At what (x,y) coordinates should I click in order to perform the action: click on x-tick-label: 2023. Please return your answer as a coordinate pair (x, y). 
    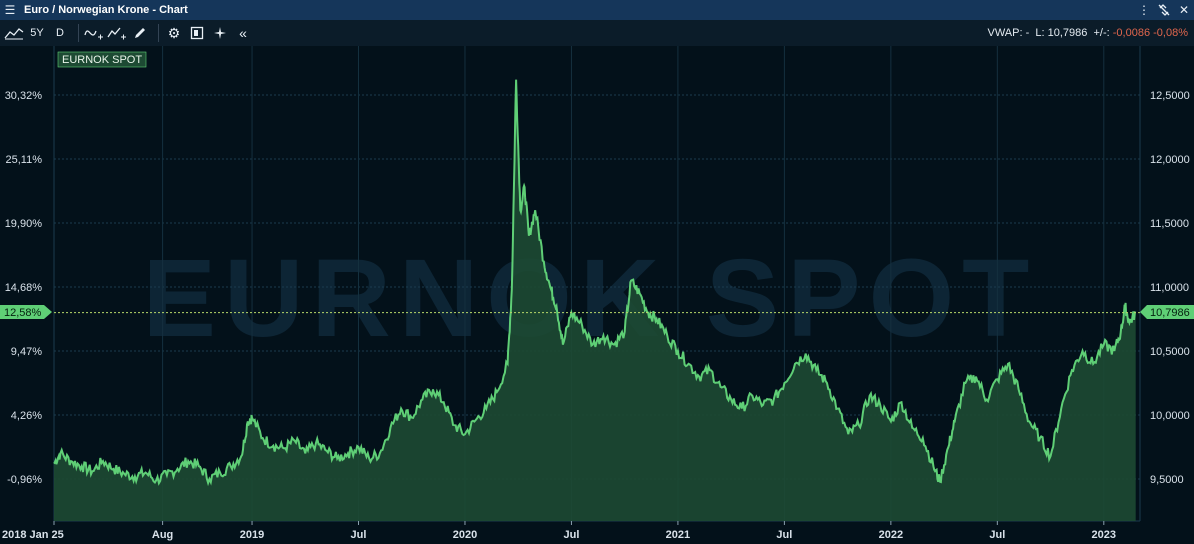
    Looking at the image, I should click on (1104, 535).